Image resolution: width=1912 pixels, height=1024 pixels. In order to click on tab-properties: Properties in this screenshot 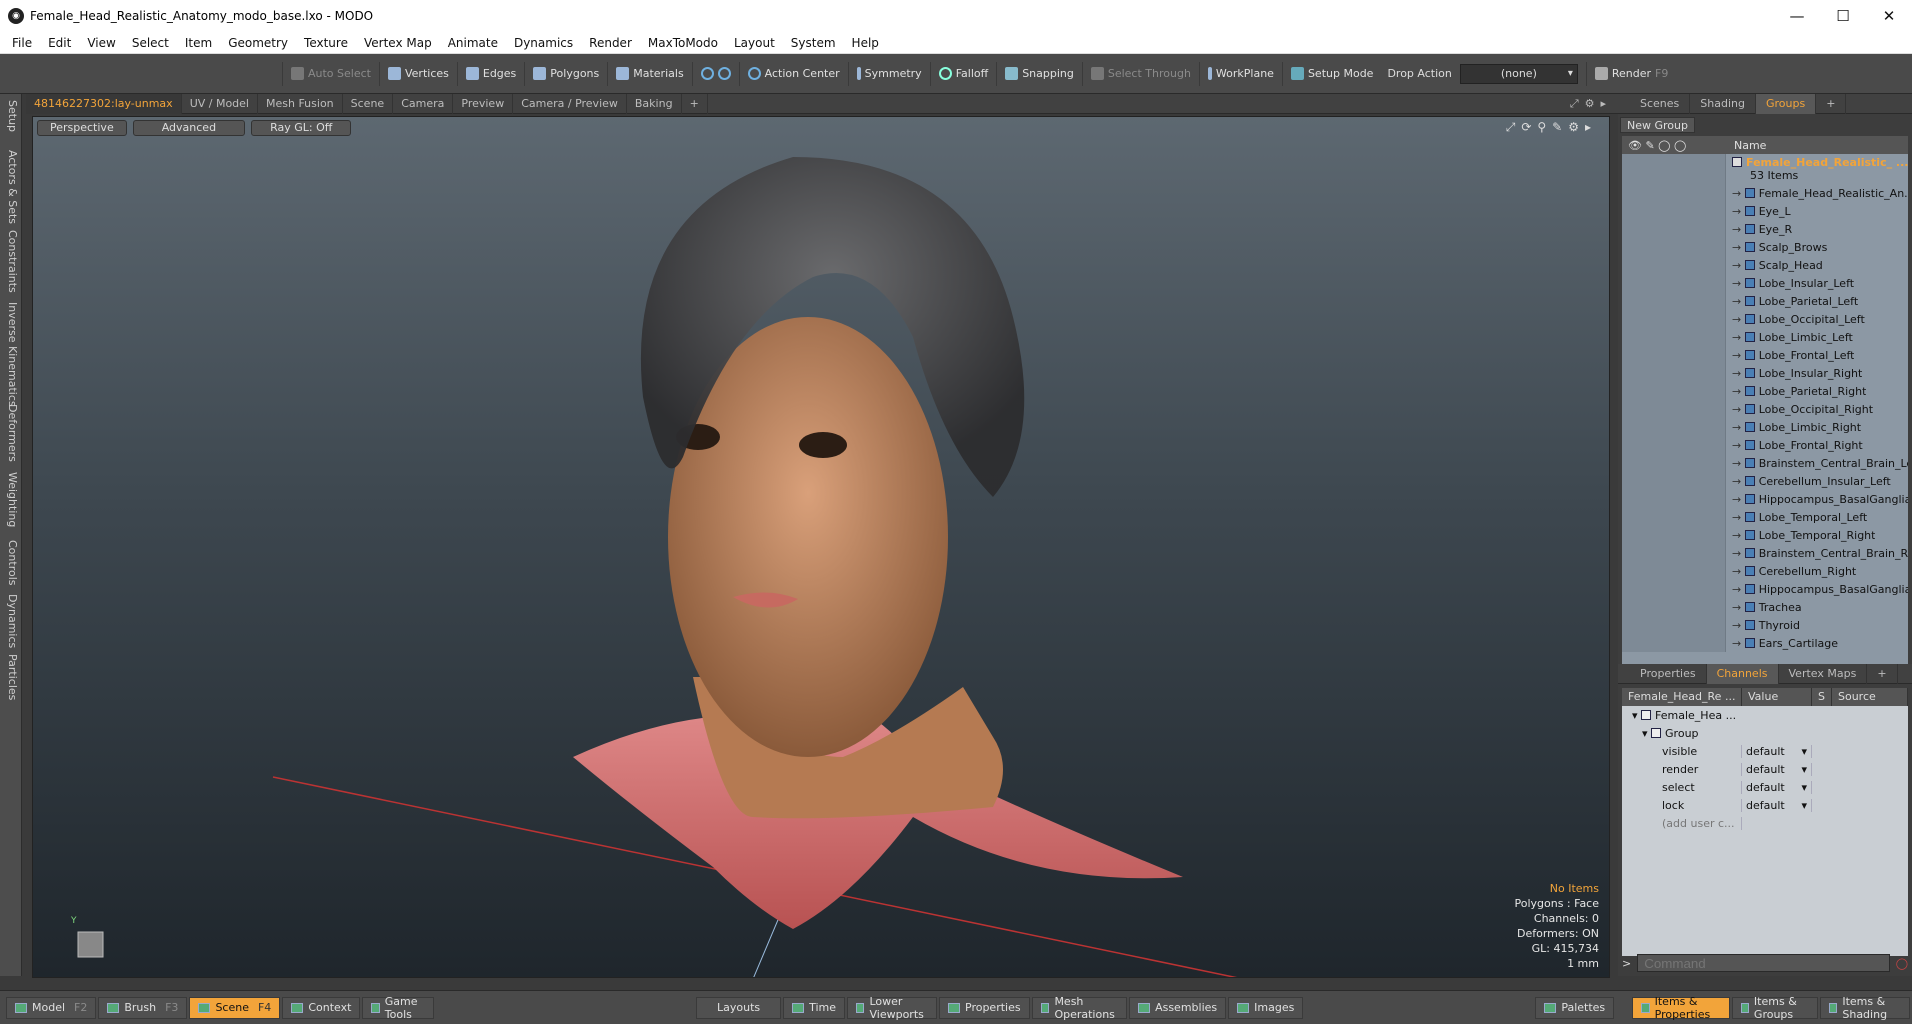, I will do `click(1668, 673)`.